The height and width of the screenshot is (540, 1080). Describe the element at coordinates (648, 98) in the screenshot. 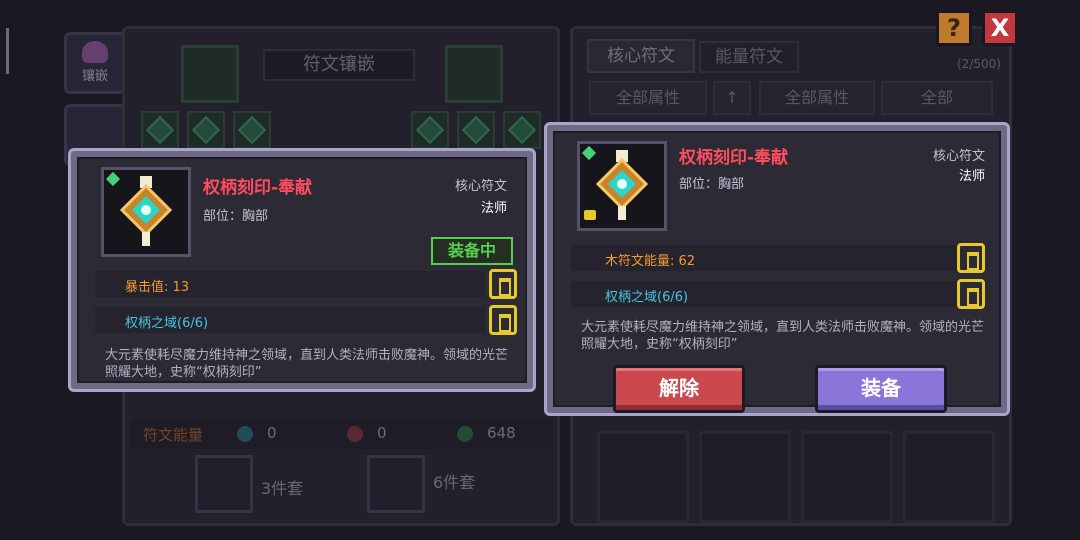

I see `filter-attribute-1: 全部属性` at that location.